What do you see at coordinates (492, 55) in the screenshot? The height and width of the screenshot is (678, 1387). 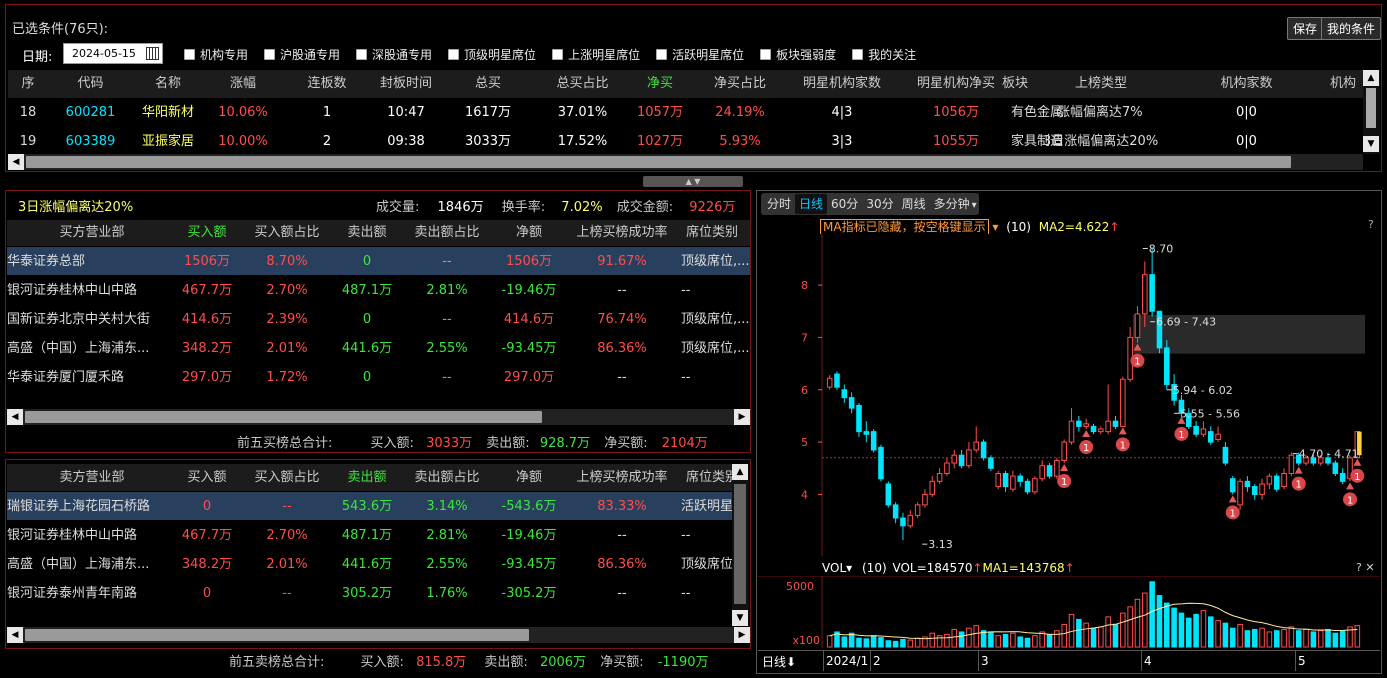 I see `filter-checkbox-3: 顶级明星席位` at bounding box center [492, 55].